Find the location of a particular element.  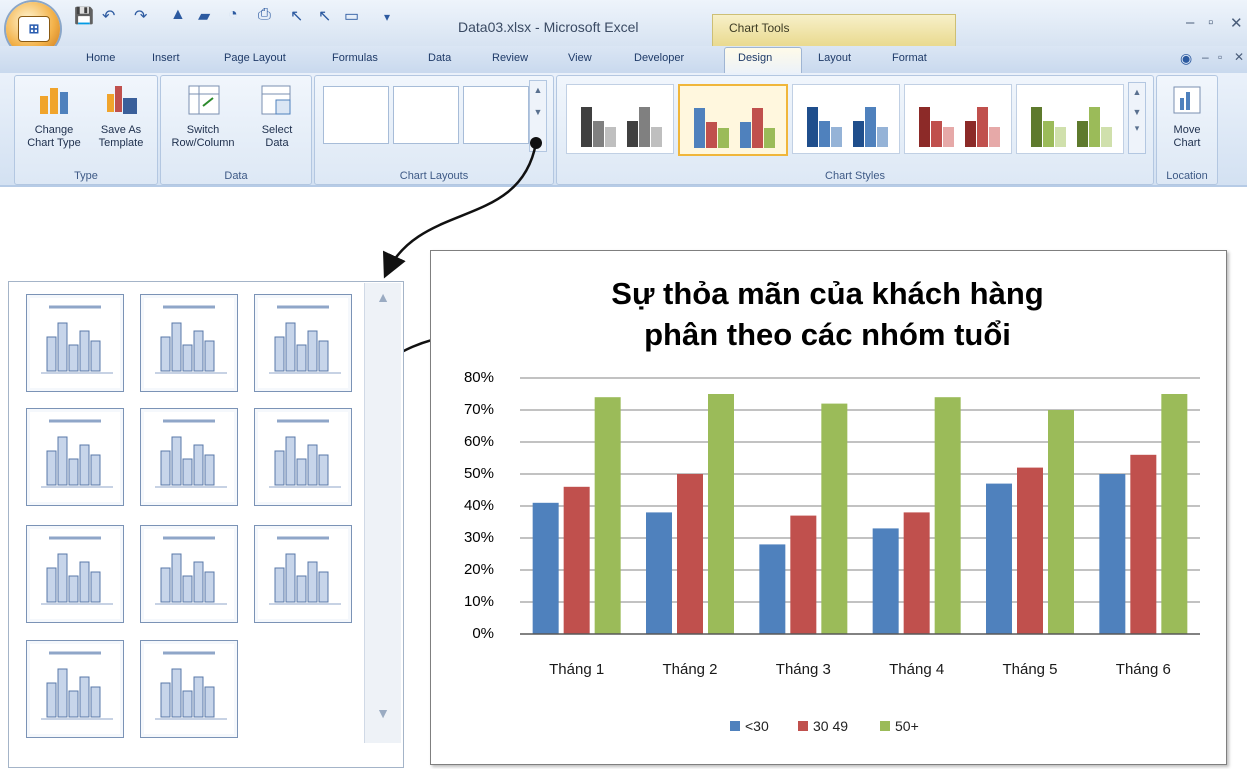

legend-label: 50+ is located at coordinates (907, 726).